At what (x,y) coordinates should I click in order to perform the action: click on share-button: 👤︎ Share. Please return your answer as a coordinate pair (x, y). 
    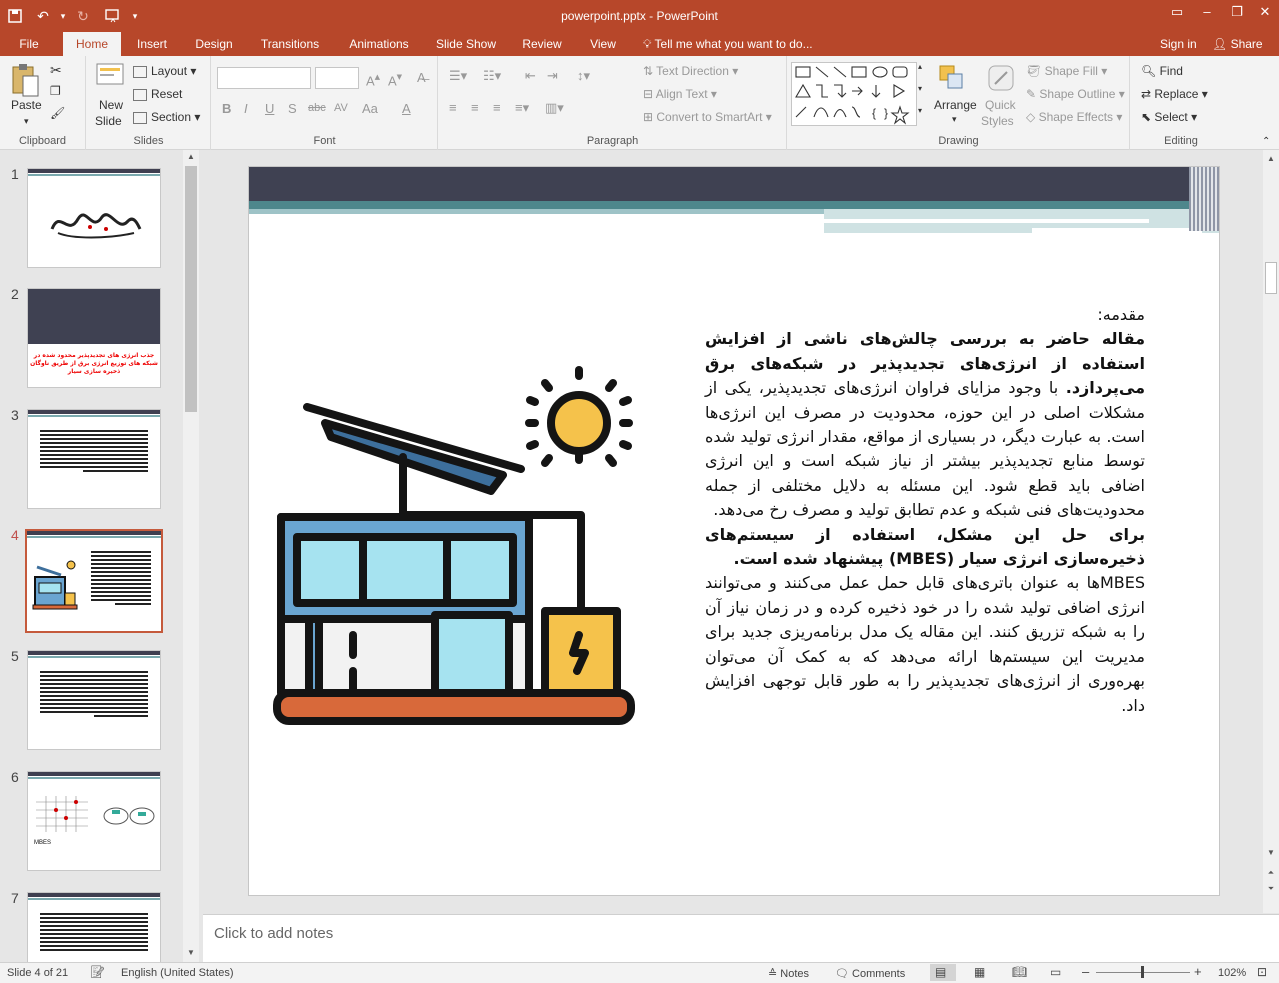
    Looking at the image, I should click on (1237, 44).